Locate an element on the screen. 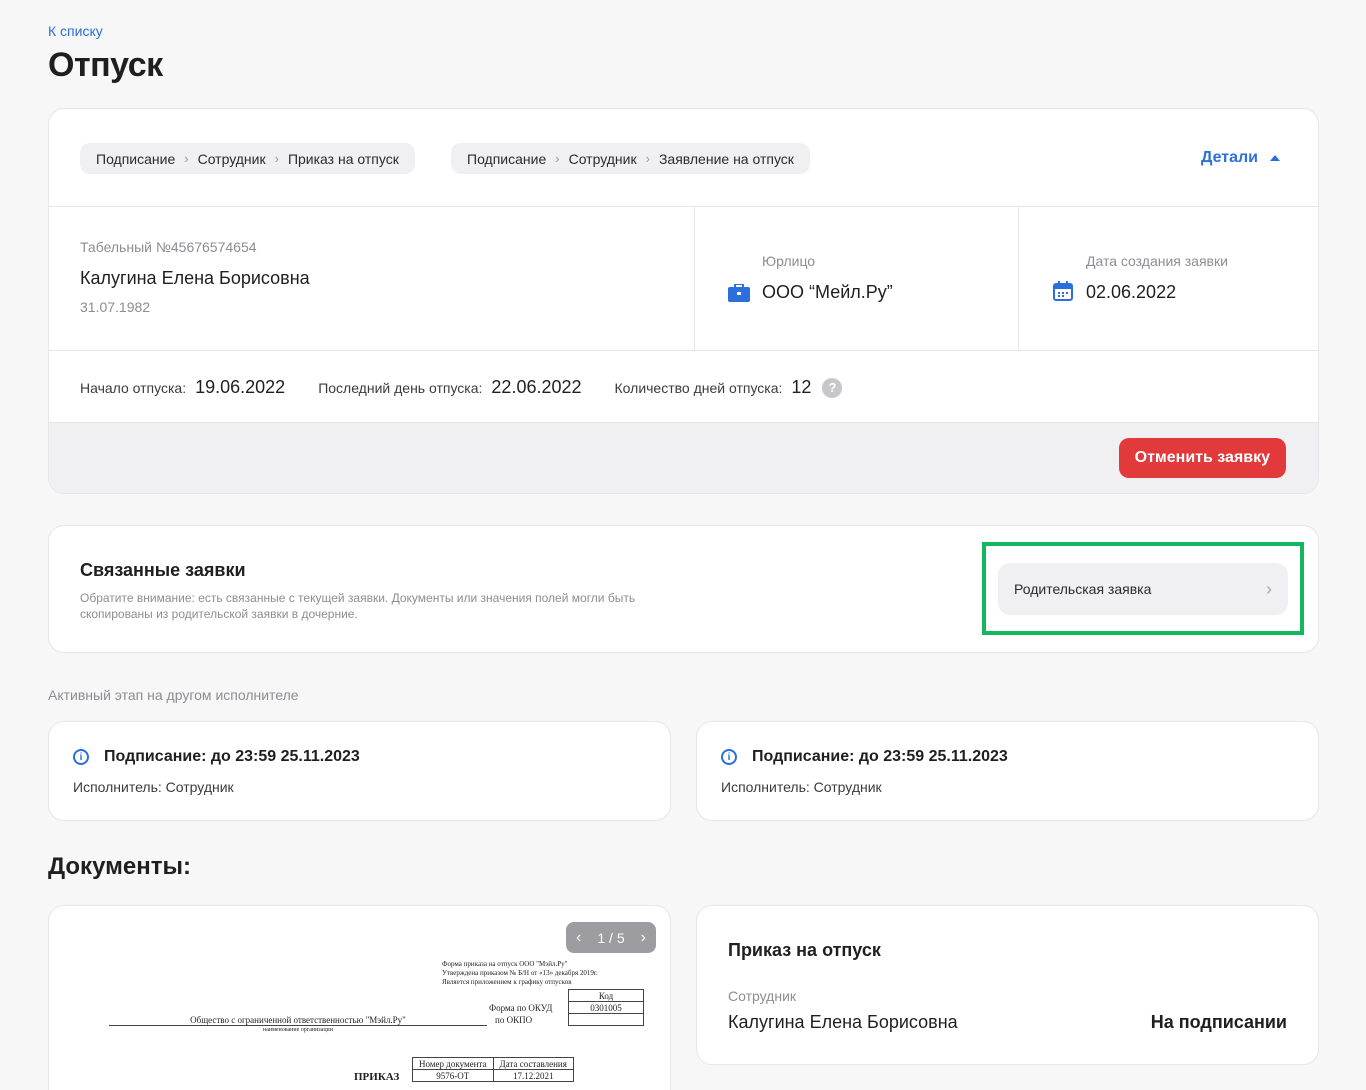 The image size is (1366, 1090). org-caption: наименование организации is located at coordinates (298, 1030).